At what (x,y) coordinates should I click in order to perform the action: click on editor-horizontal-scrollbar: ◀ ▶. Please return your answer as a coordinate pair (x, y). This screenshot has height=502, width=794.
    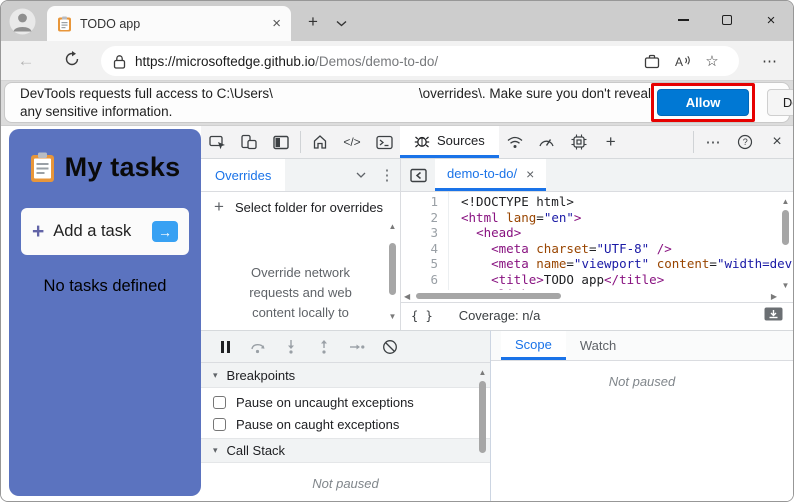
    Looking at the image, I should click on (597, 296).